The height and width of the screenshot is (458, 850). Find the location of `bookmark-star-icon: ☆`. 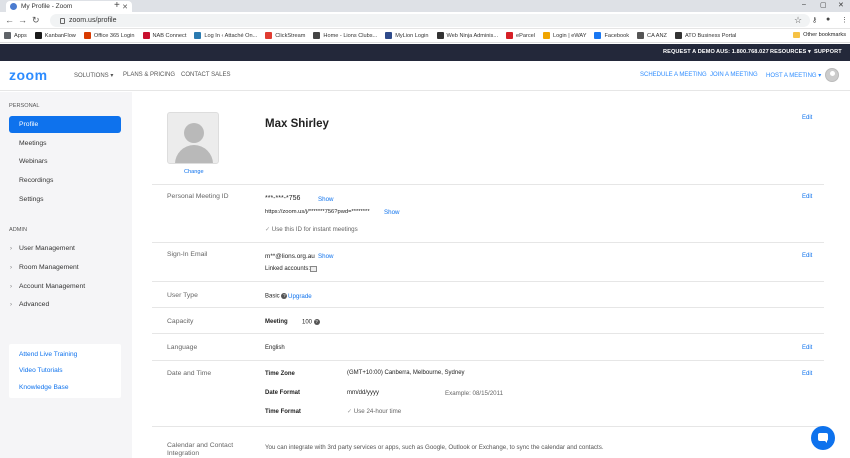

bookmark-star-icon: ☆ is located at coordinates (798, 20).